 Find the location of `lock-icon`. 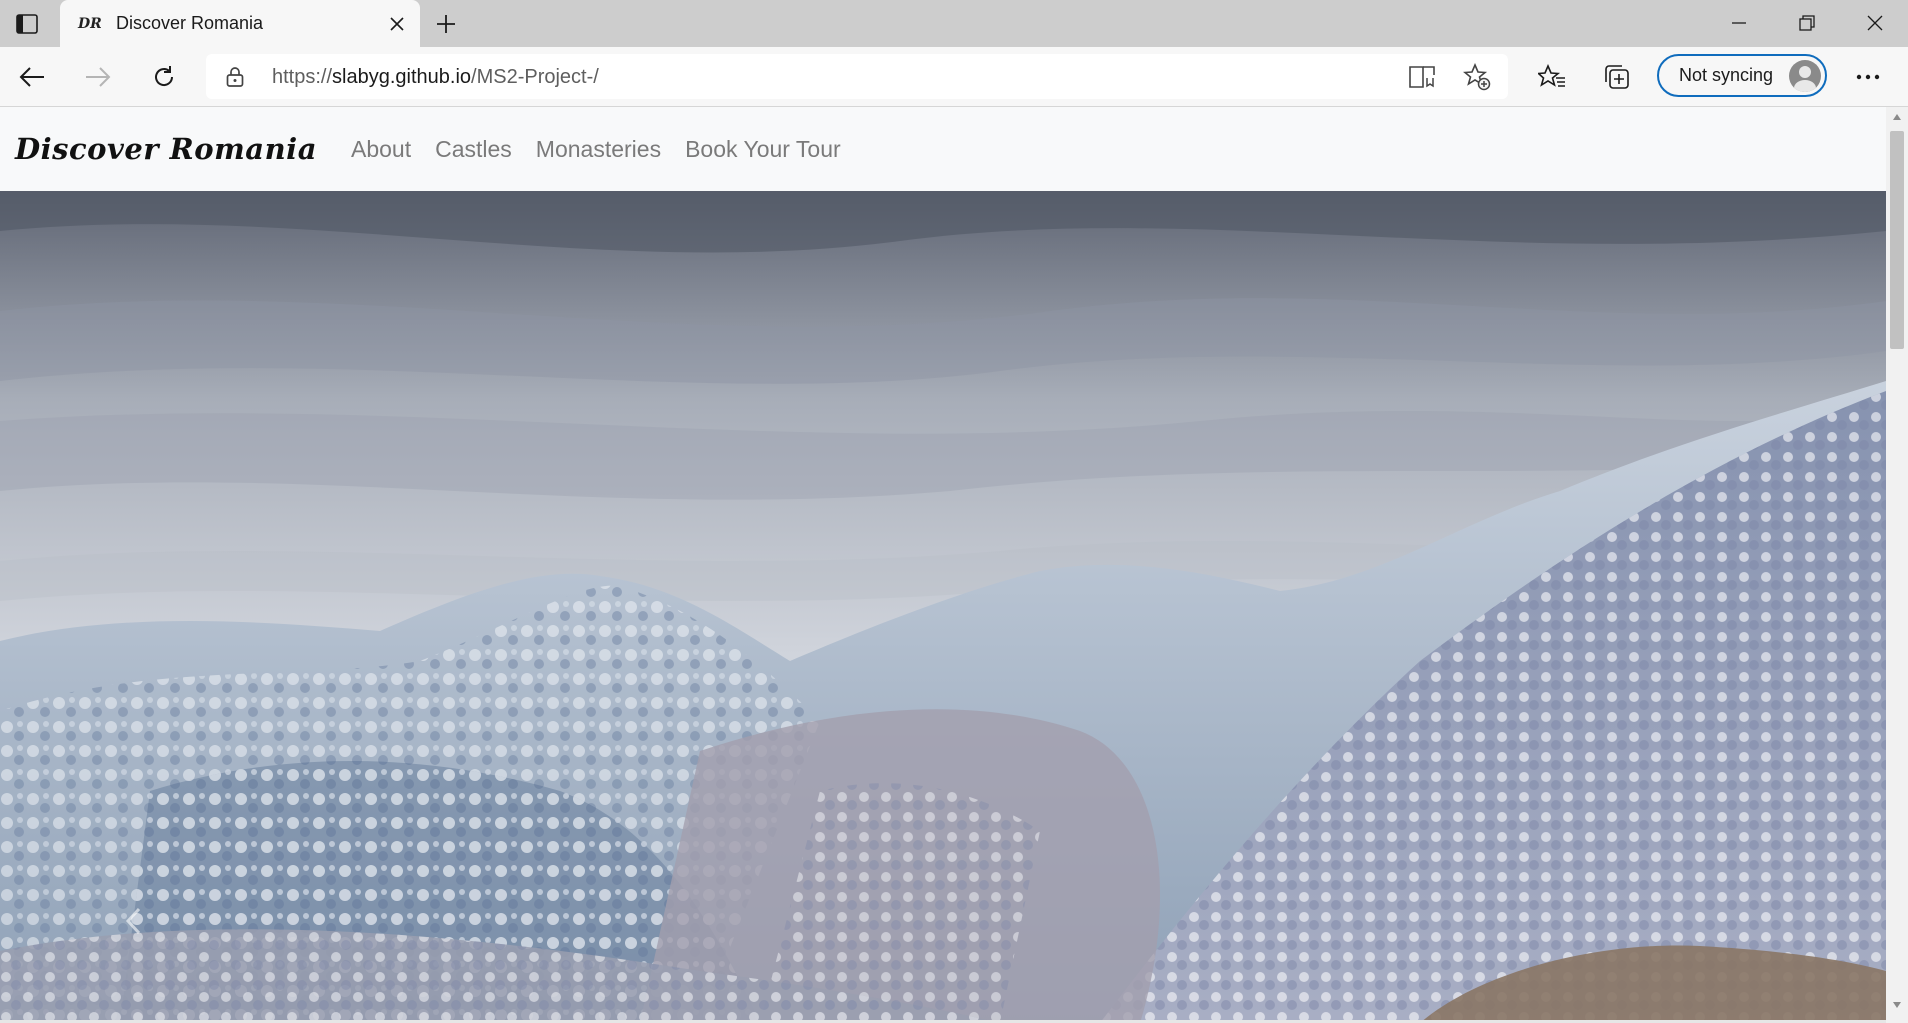

lock-icon is located at coordinates (235, 79).